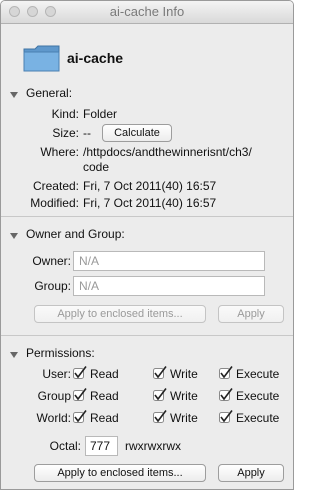  Describe the element at coordinates (96, 167) in the screenshot. I see `where-value-continued: code` at that location.